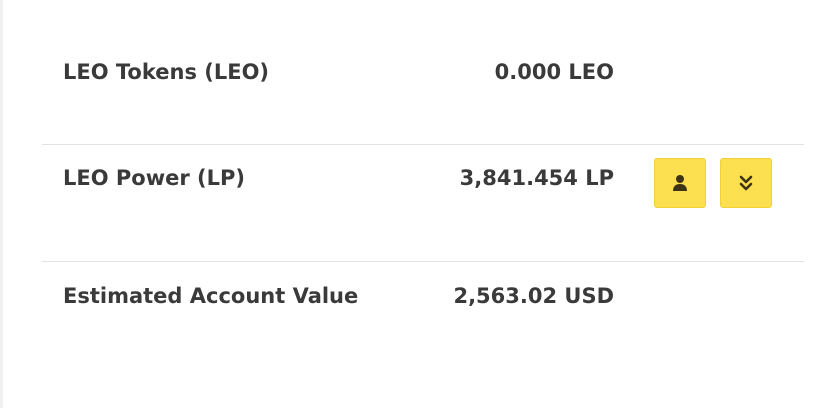 Image resolution: width=838 pixels, height=408 pixels. I want to click on power-down-button, so click(746, 183).